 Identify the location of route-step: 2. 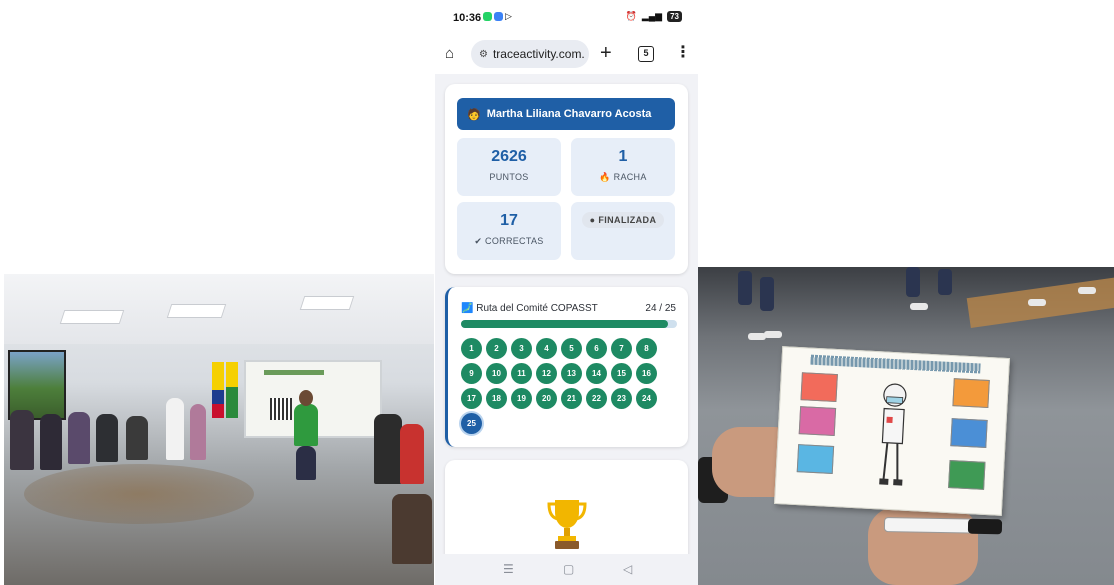
(496, 348).